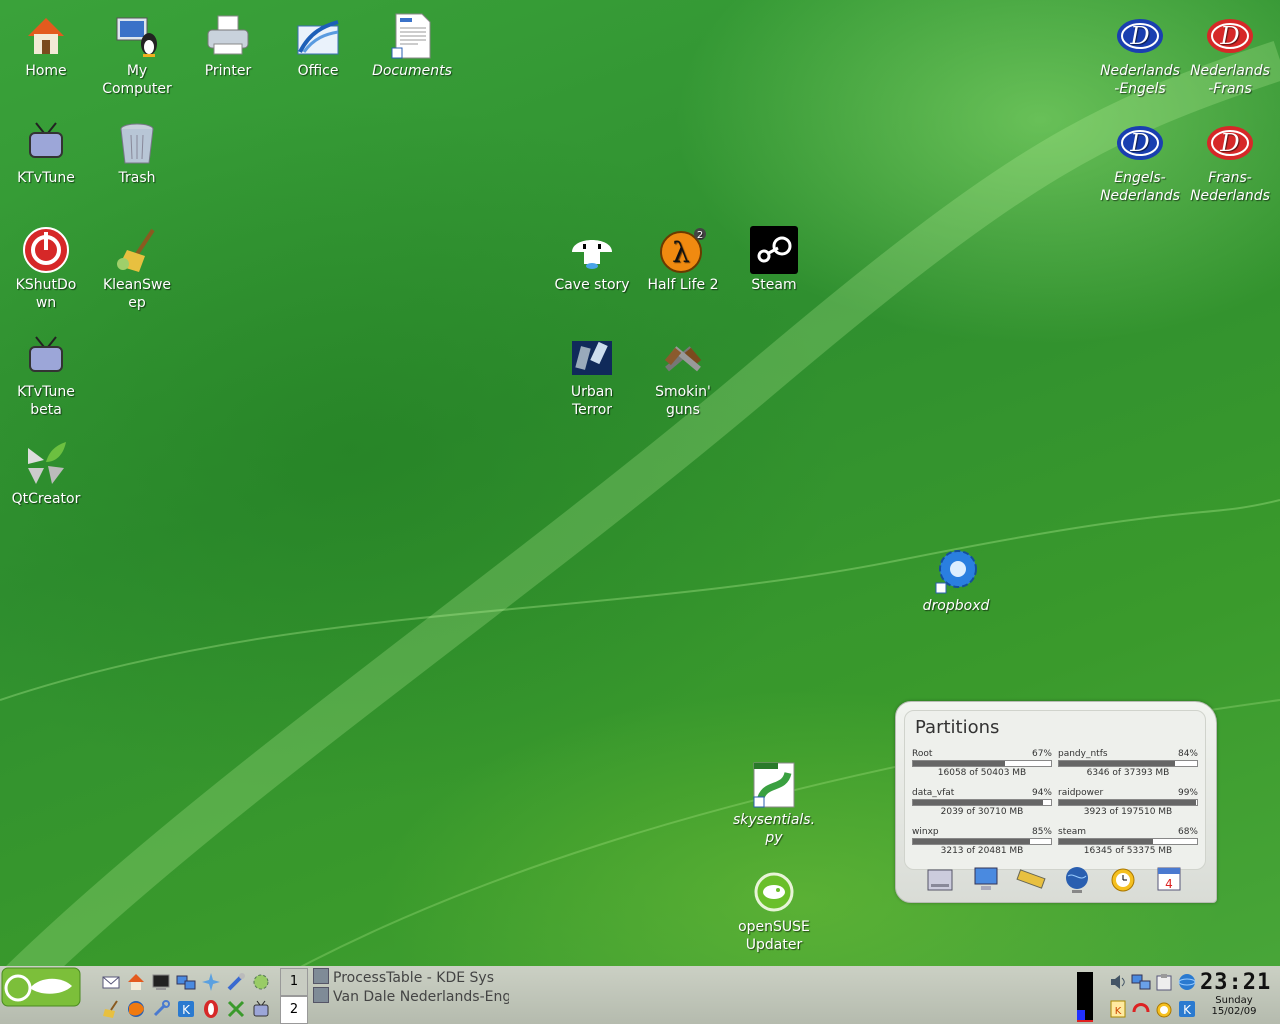 The height and width of the screenshot is (1024, 1280). I want to click on desktop-icon-half-life-2: λ2 Half Life 2, so click(683, 260).